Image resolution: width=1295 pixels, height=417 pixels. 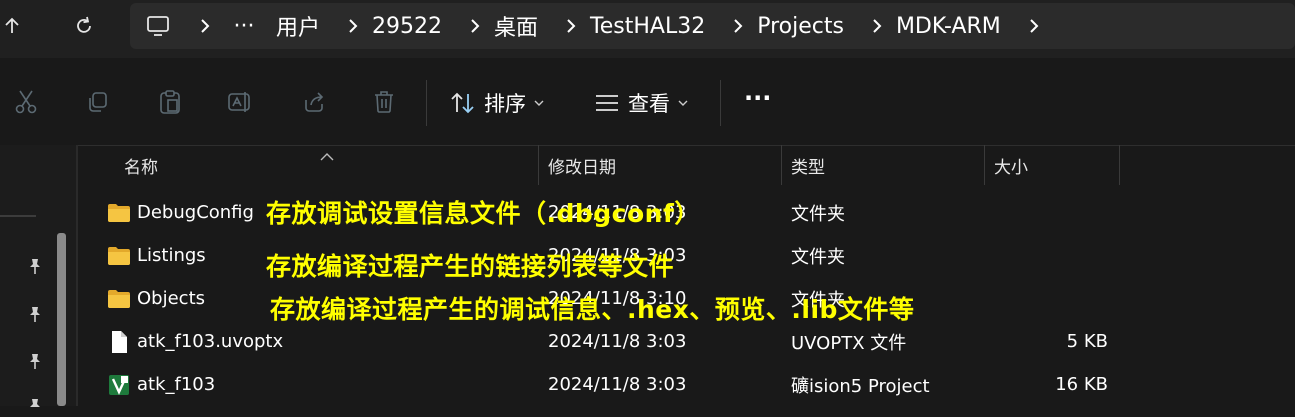 I want to click on file-name: Objects, so click(x=171, y=298).